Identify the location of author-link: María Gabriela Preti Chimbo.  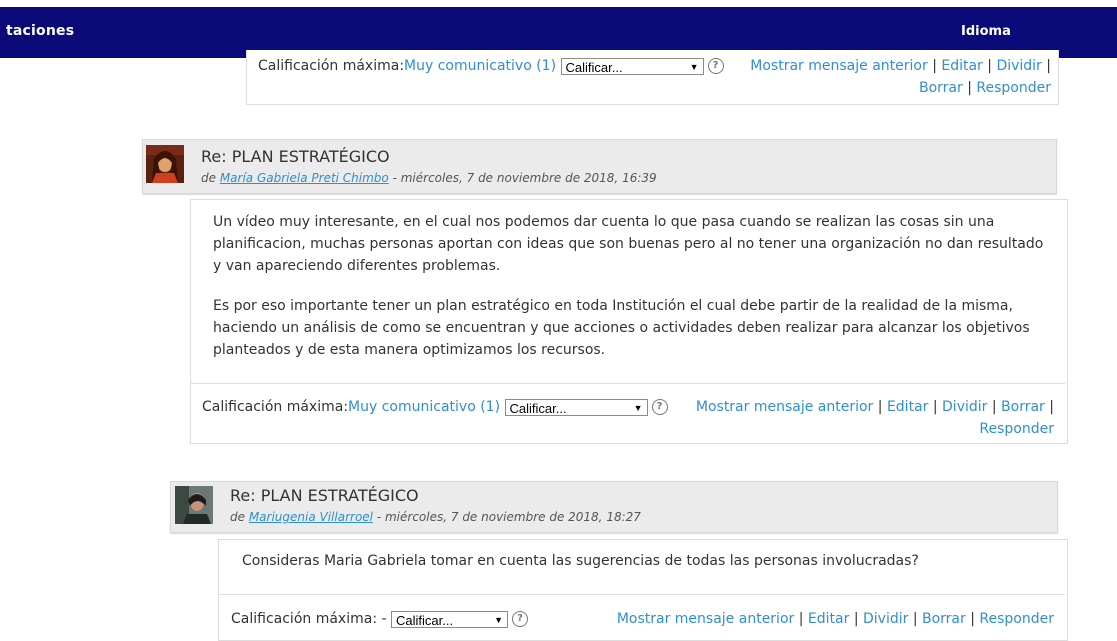
(304, 178).